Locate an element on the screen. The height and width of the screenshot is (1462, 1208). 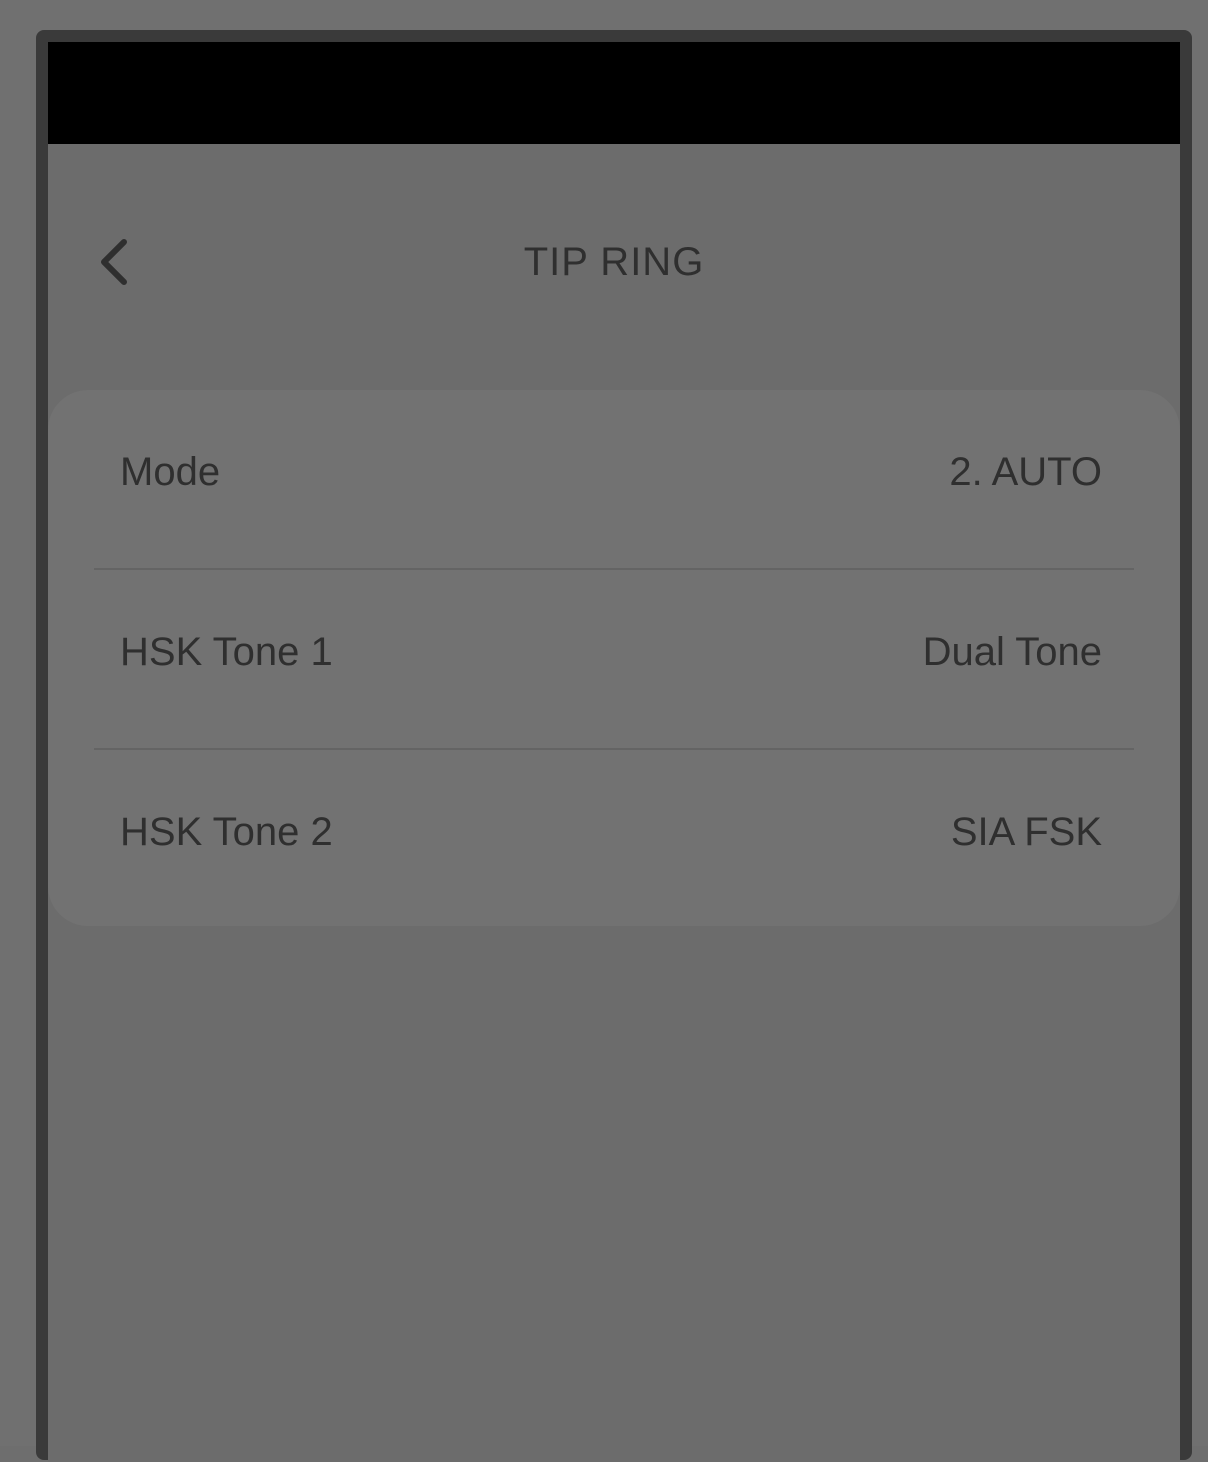
page-title: TIP RING is located at coordinates (614, 262).